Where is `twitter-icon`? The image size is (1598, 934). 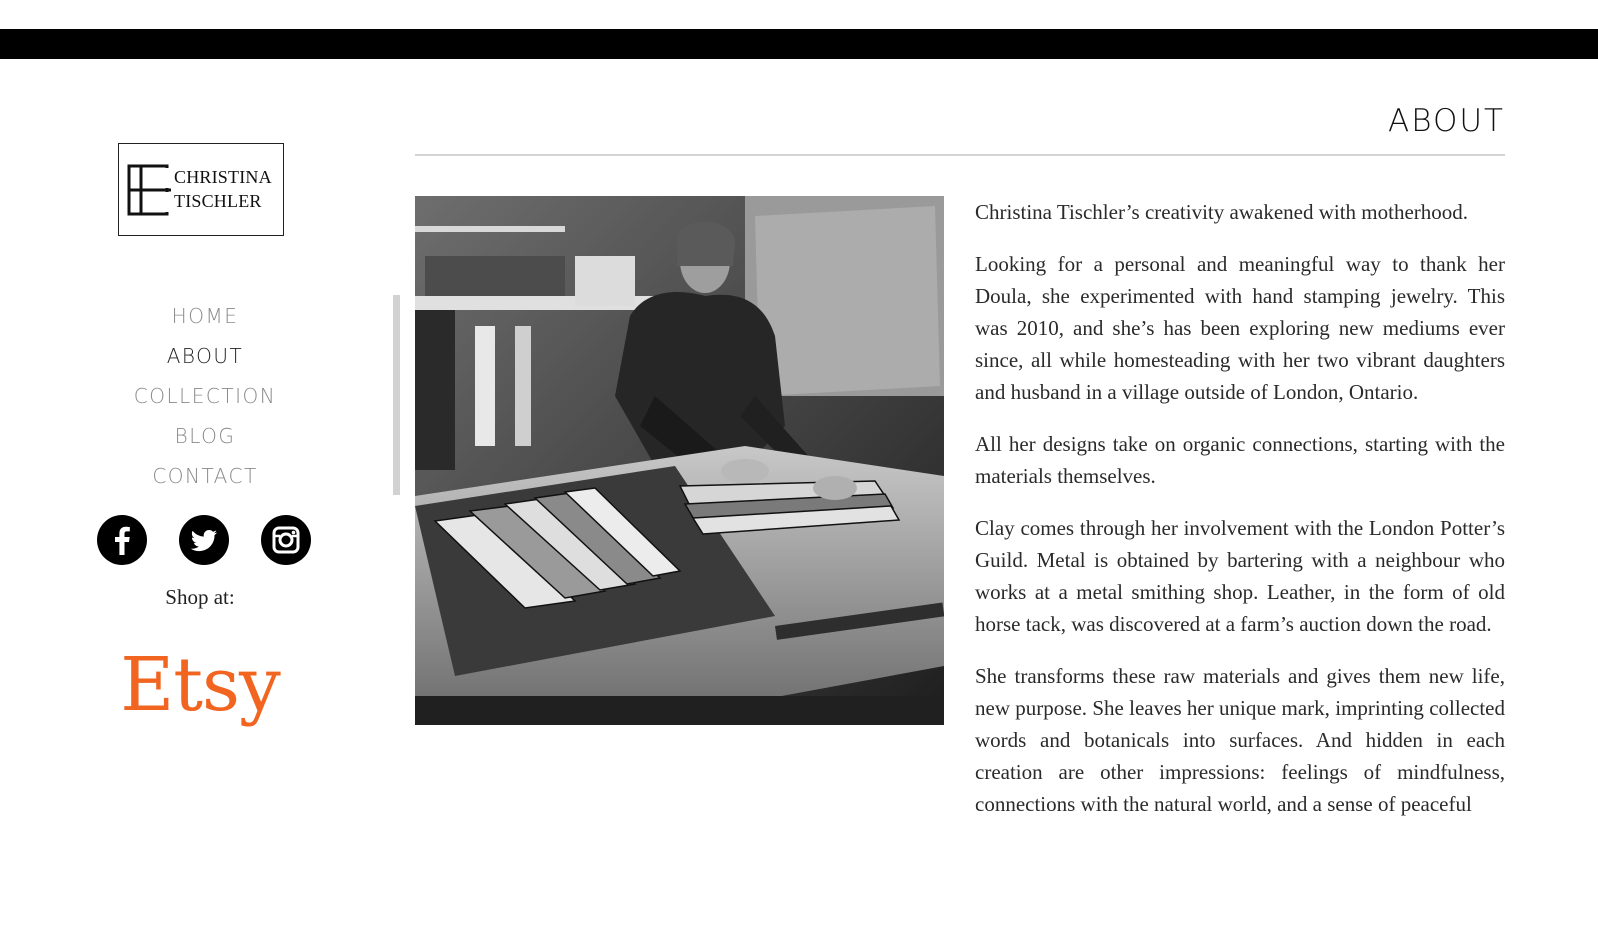 twitter-icon is located at coordinates (204, 540).